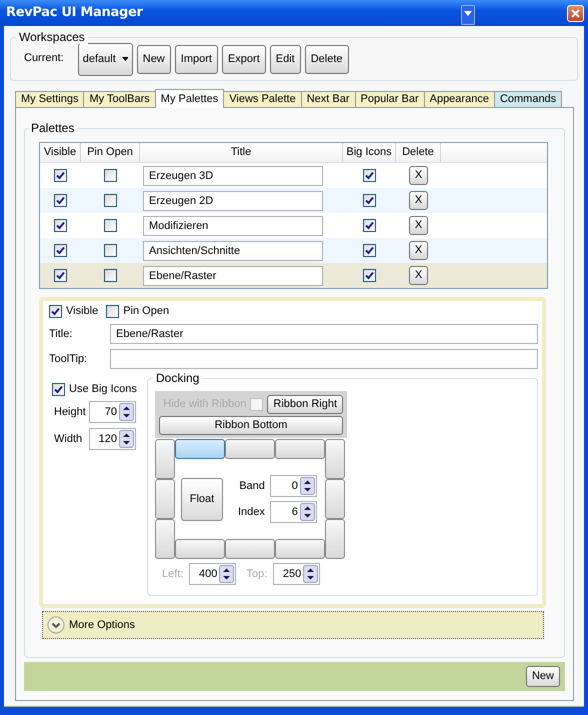 The image size is (588, 715). I want to click on table-row: Erzeugen 3D X, so click(293, 175).